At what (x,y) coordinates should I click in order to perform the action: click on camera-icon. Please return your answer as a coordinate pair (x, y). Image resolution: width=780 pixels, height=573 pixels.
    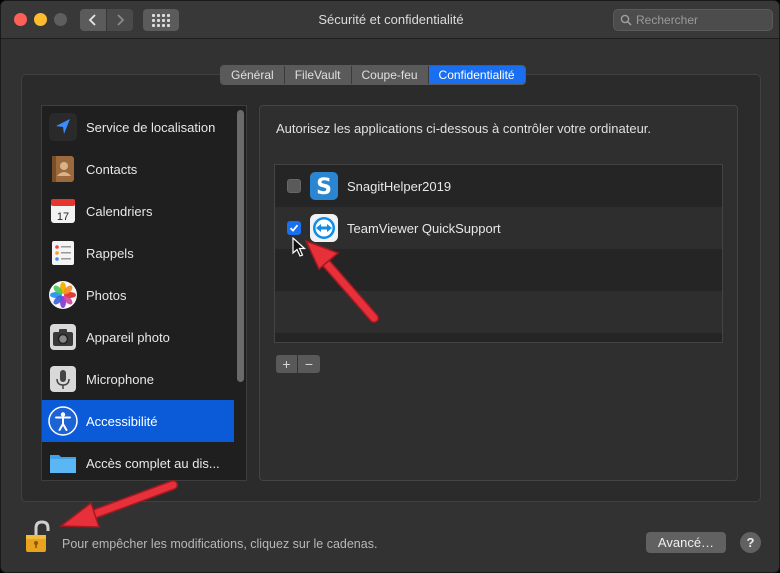
    Looking at the image, I should click on (63, 337).